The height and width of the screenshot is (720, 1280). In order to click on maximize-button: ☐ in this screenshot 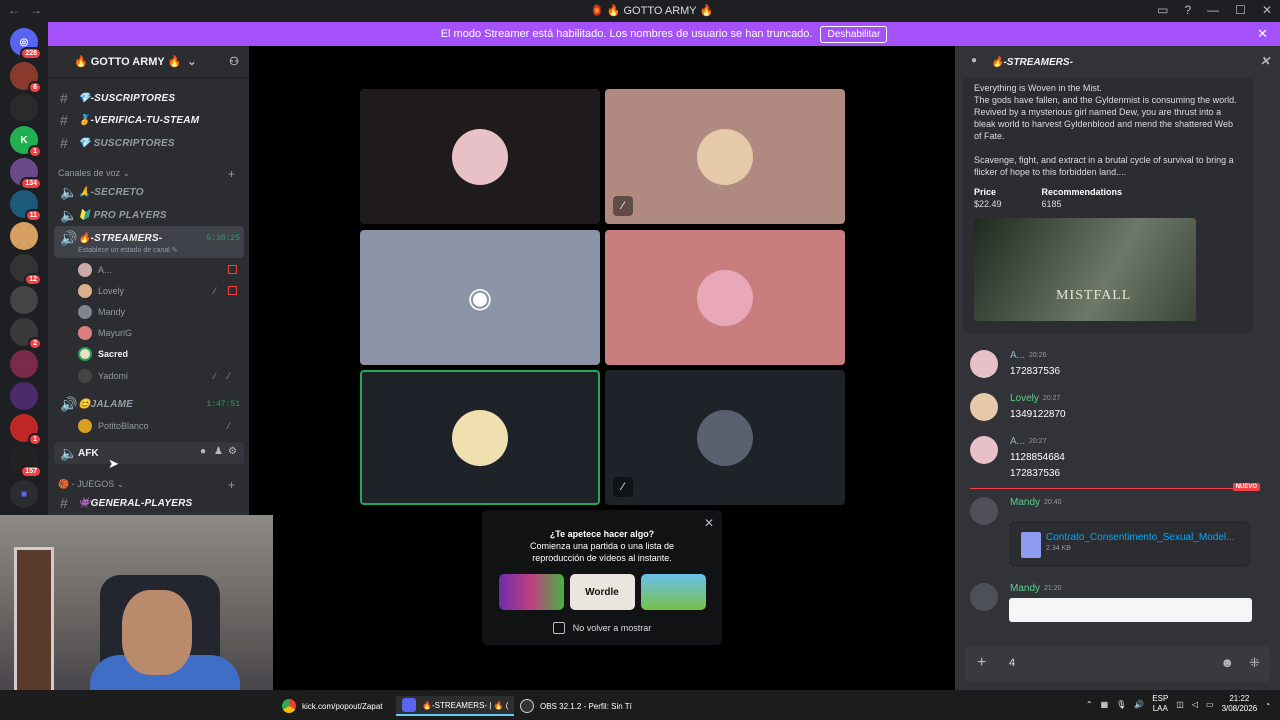, I will do `click(1240, 10)`.